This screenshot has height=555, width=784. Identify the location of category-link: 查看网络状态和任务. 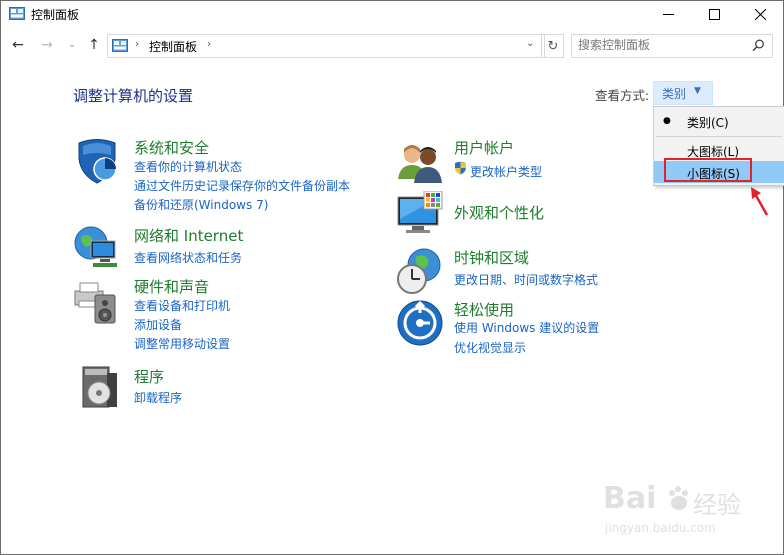
(188, 257).